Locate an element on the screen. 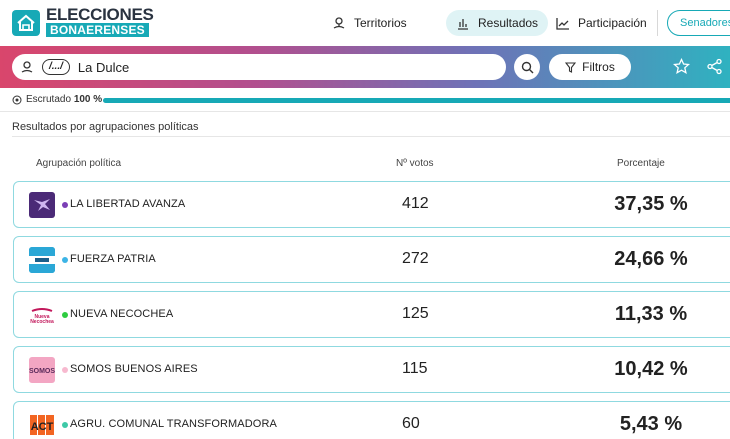 This screenshot has height=439, width=730. search-button is located at coordinates (527, 67).